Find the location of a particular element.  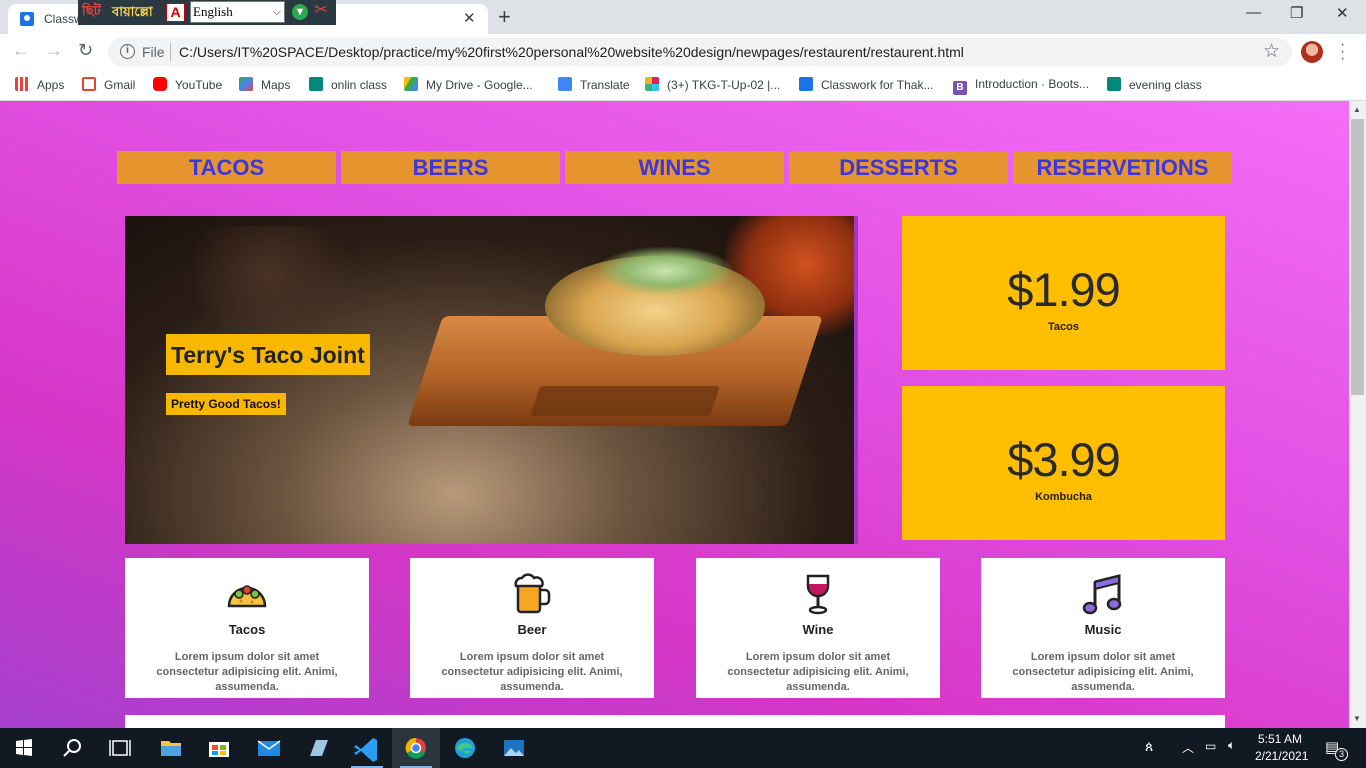

language-toolbar: ছিট বায়াল্লো A English ⌵ ▼ ✂ is located at coordinates (207, 12).